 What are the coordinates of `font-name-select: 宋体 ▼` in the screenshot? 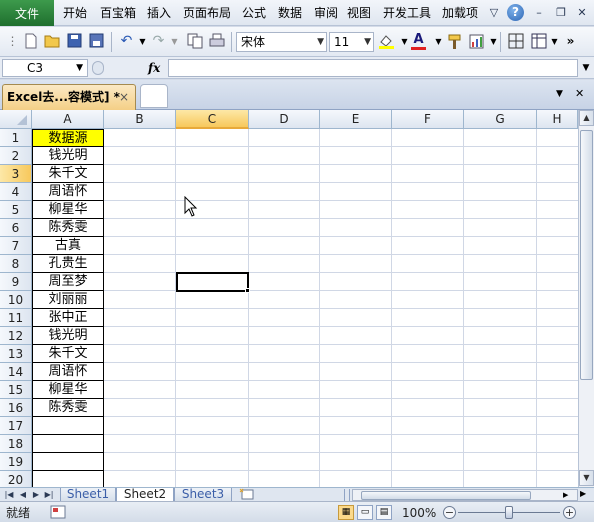 It's located at (281, 42).